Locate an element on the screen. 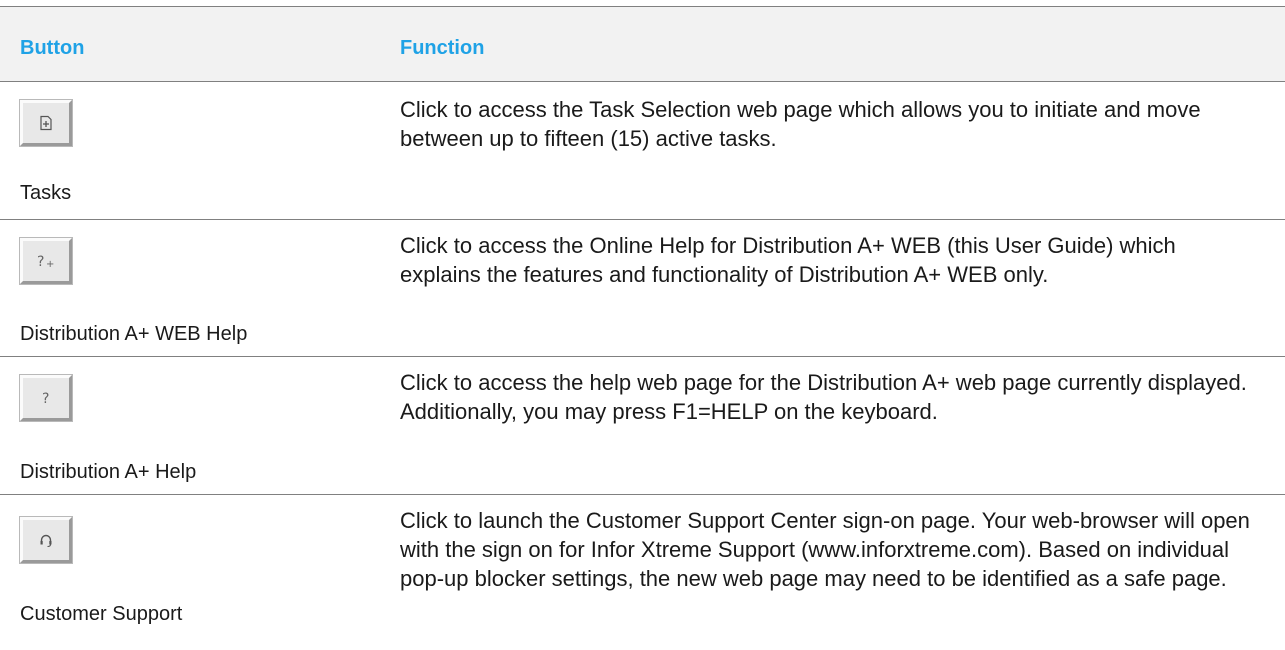  headset-icon is located at coordinates (46, 541).